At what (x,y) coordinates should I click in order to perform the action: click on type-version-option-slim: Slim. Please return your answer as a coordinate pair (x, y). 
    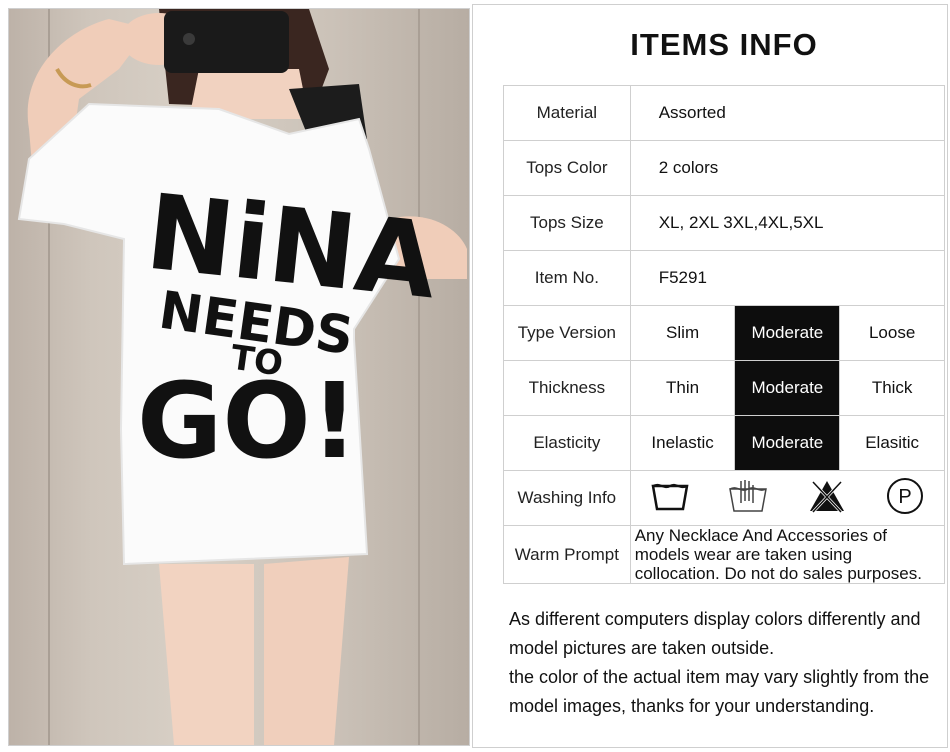
    Looking at the image, I should click on (682, 333).